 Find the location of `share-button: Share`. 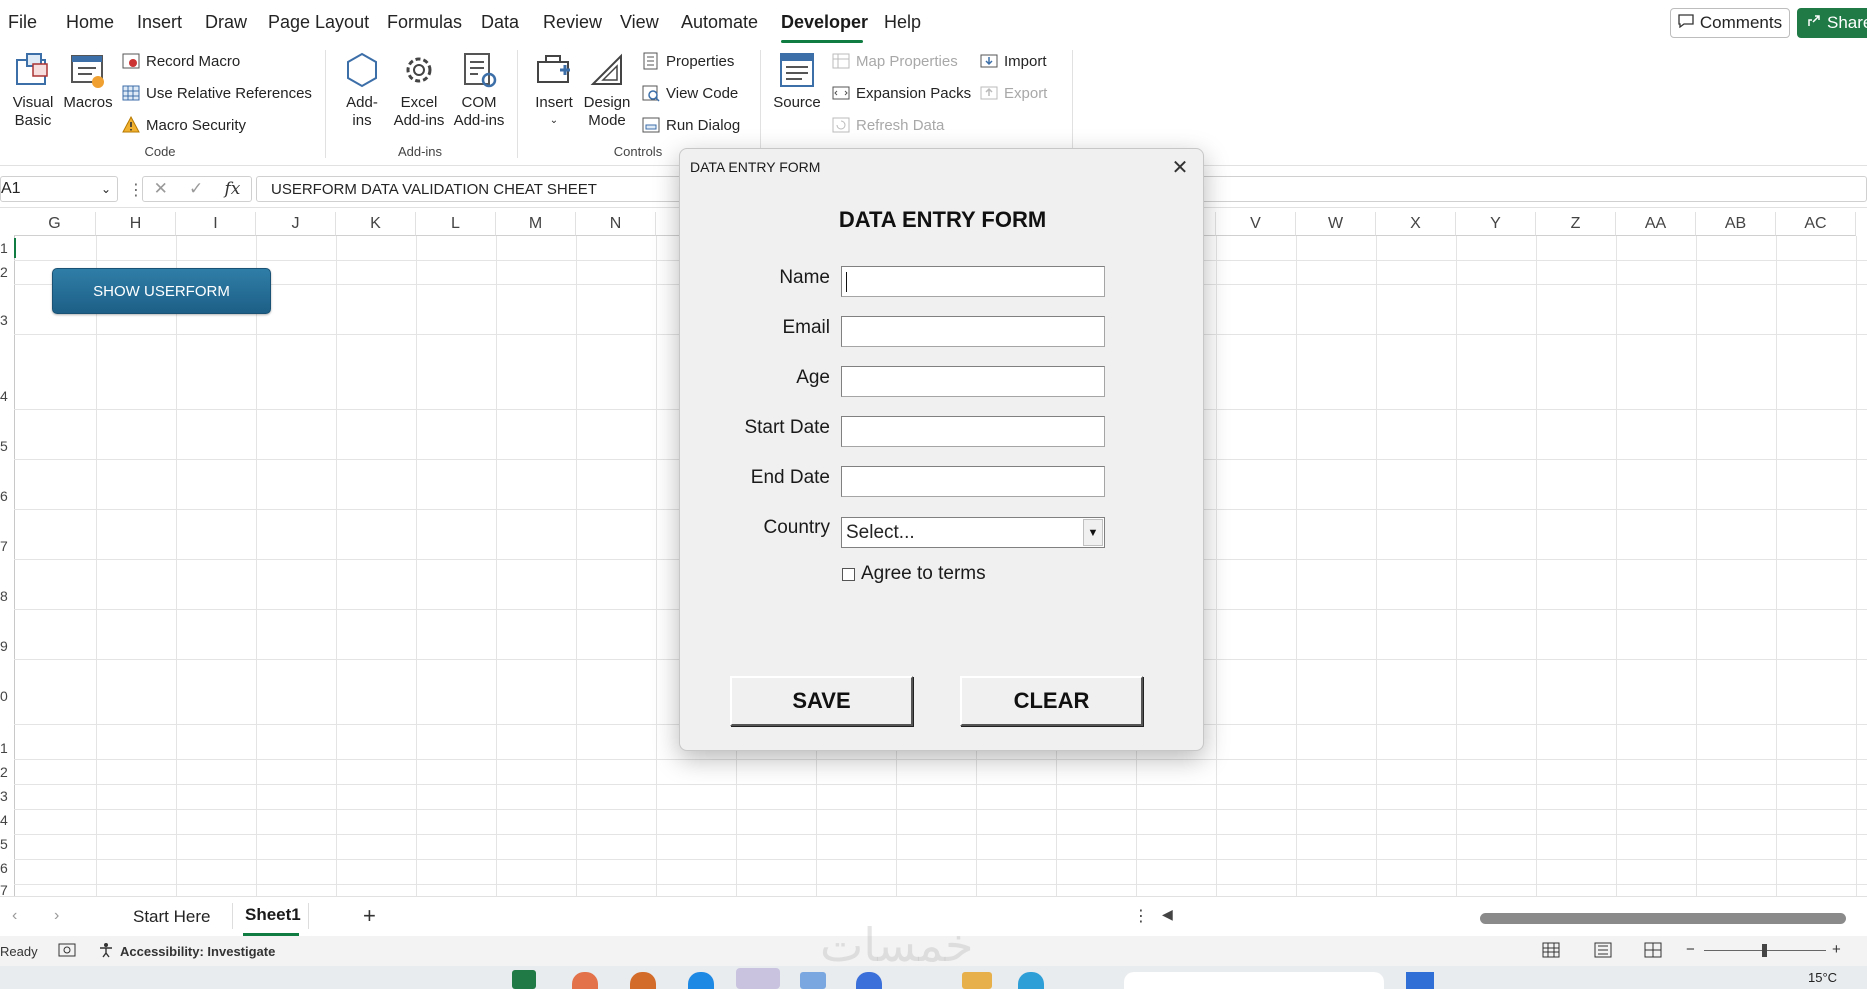

share-button: Share is located at coordinates (1832, 23).